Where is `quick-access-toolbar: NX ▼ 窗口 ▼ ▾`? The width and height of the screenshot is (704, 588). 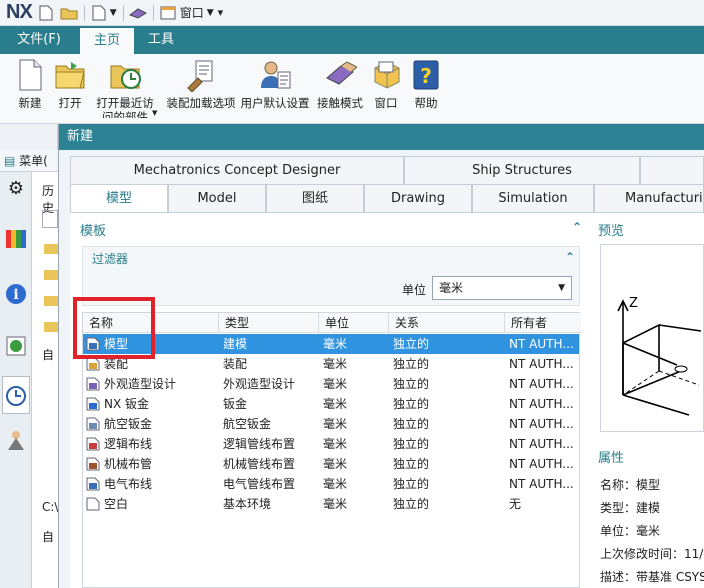
quick-access-toolbar: NX ▼ 窗口 ▼ ▾ is located at coordinates (352, 13).